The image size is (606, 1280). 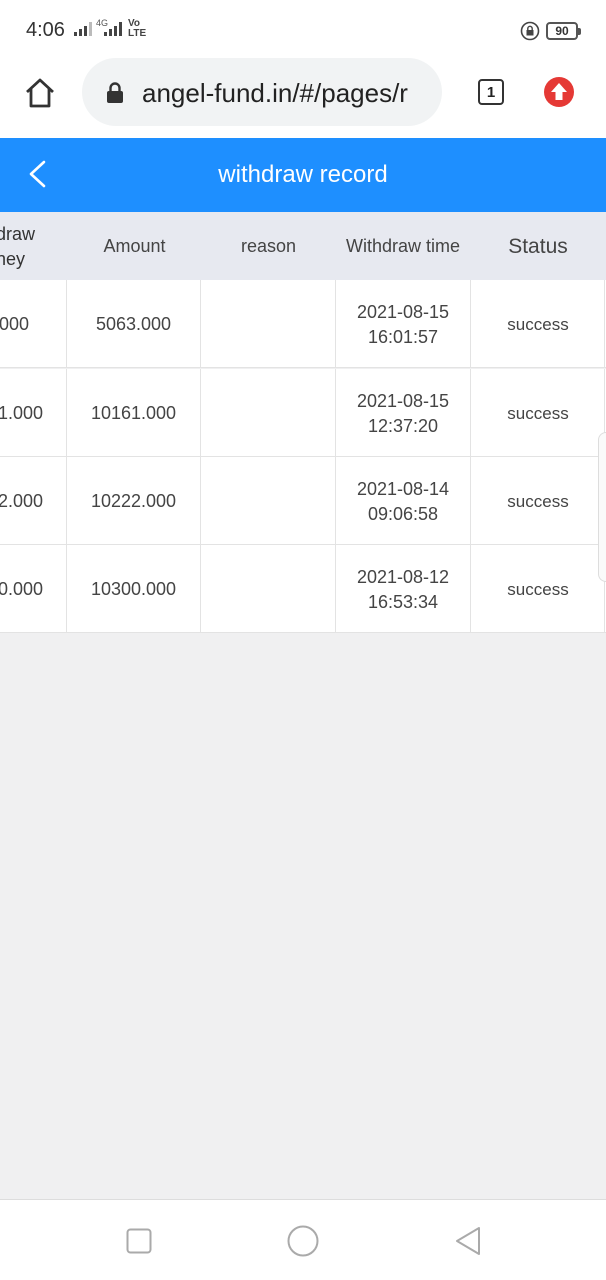 What do you see at coordinates (403, 337) in the screenshot?
I see `cell-time: 16:01:57` at bounding box center [403, 337].